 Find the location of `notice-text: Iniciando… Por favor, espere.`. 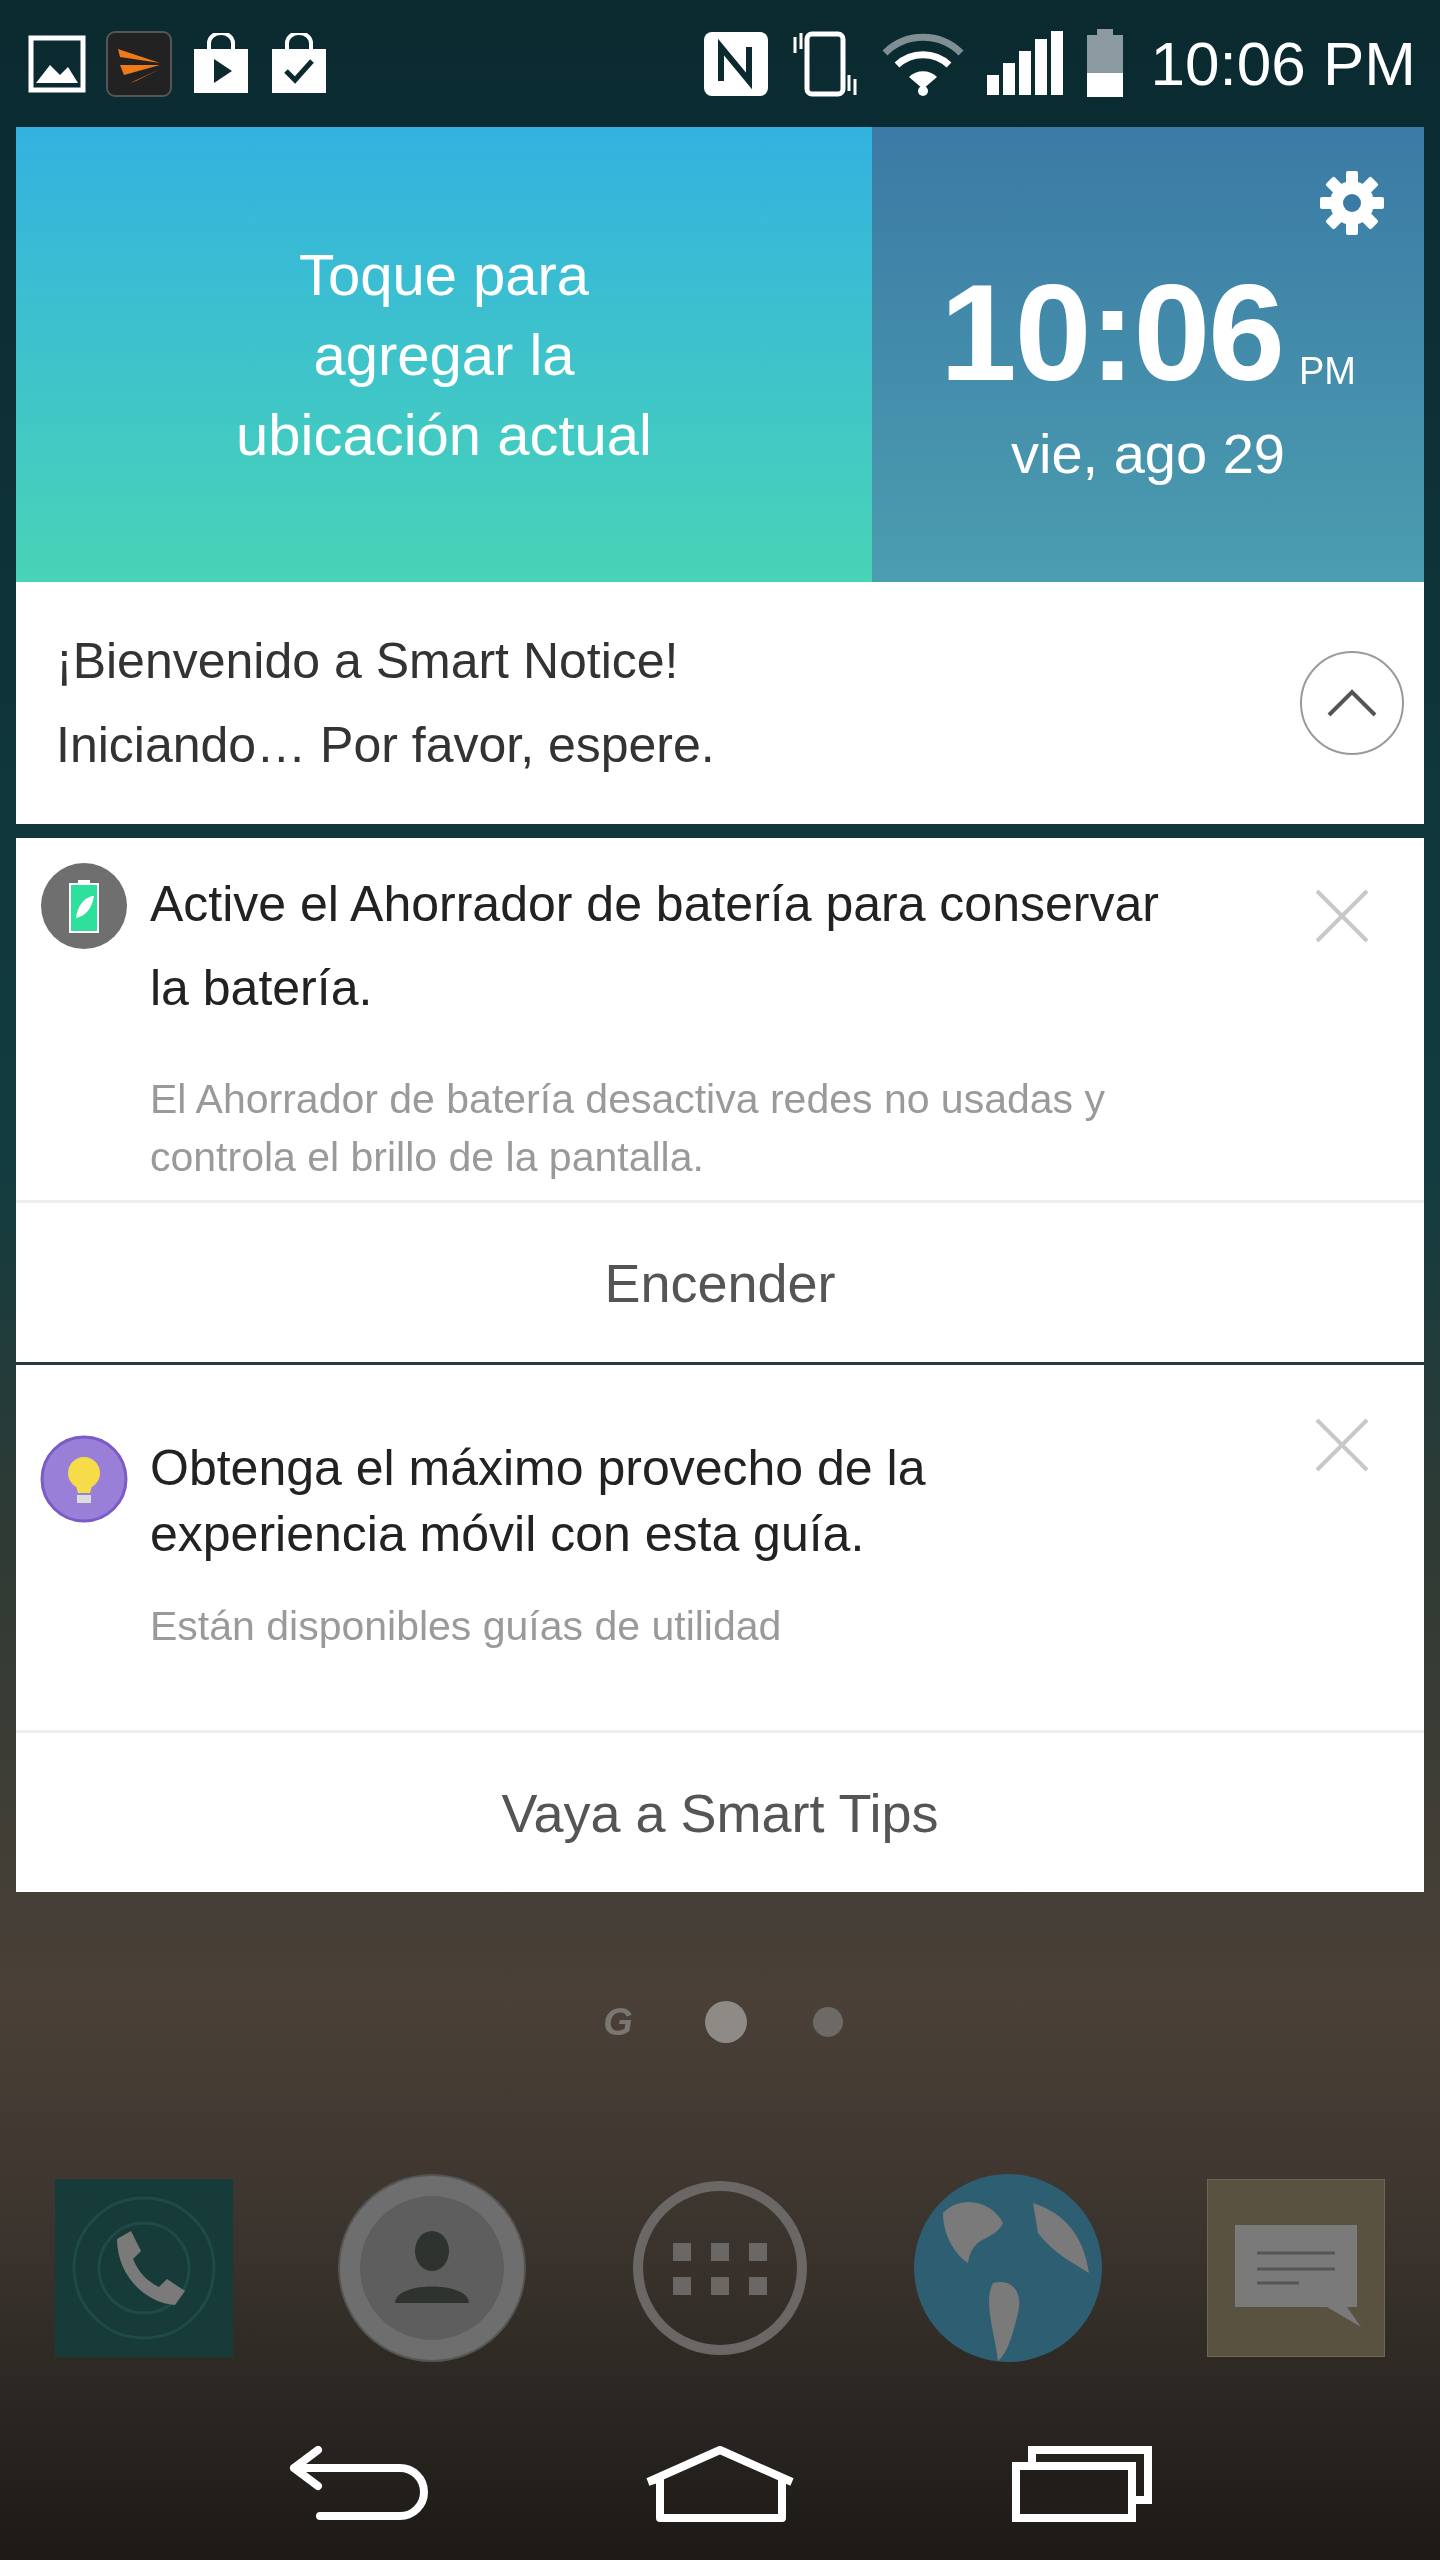

notice-text: Iniciando… Por favor, espere. is located at coordinates (386, 745).